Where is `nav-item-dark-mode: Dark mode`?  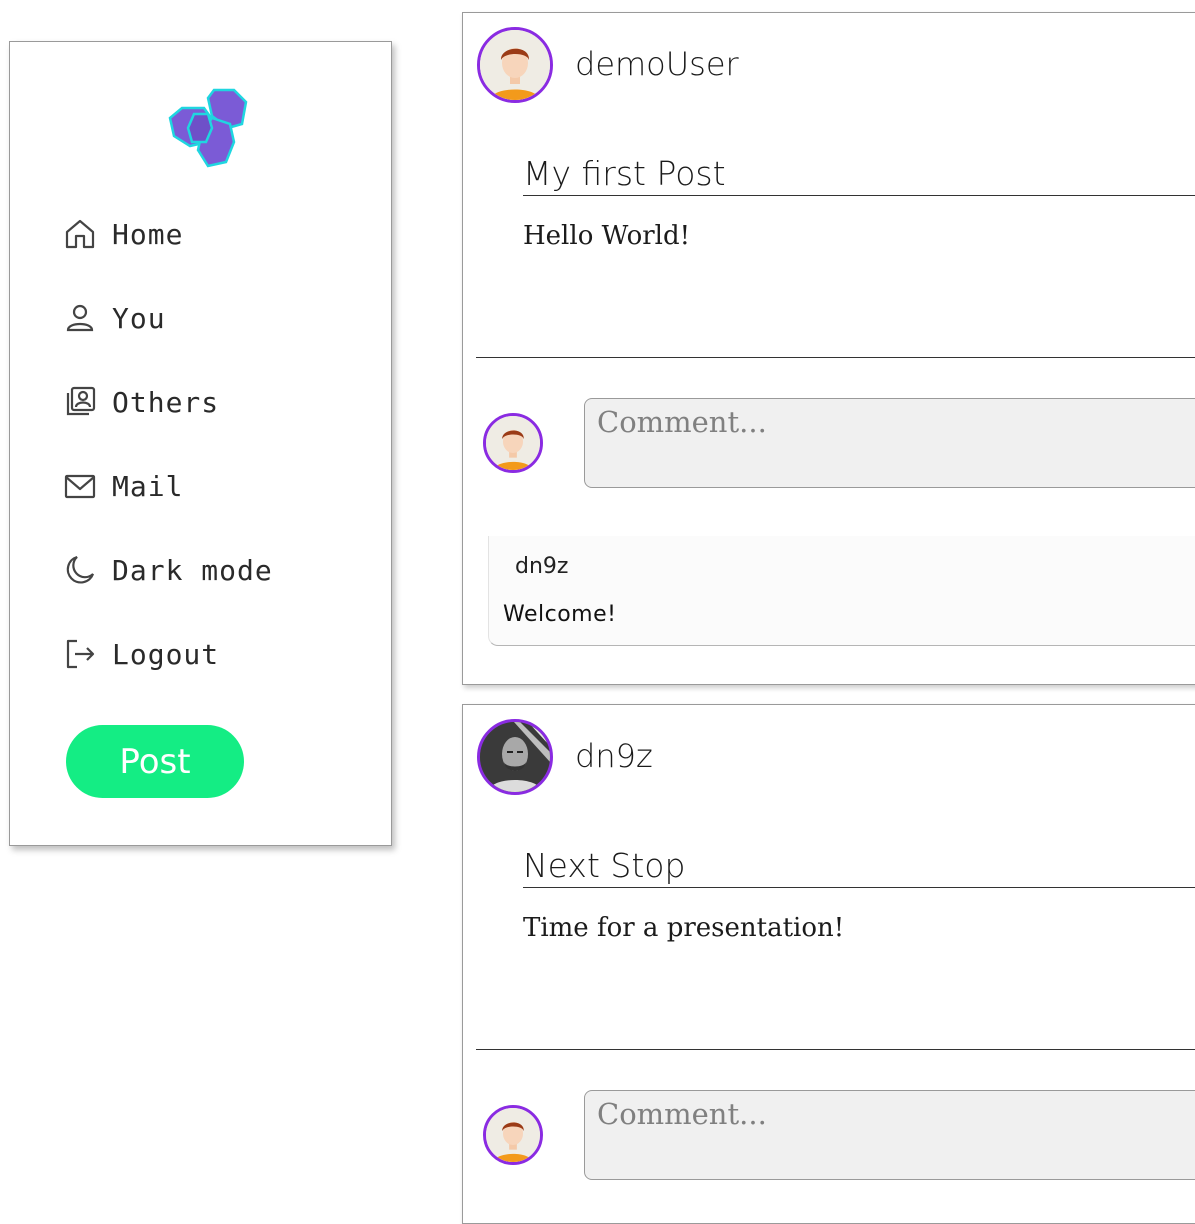
nav-item-dark-mode: Dark mode is located at coordinates (167, 570).